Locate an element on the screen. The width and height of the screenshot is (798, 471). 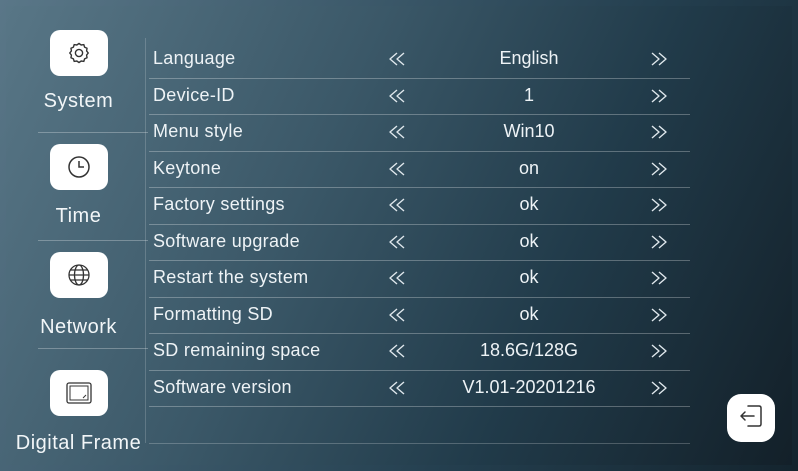
setting-label: Menu style is located at coordinates (198, 131).